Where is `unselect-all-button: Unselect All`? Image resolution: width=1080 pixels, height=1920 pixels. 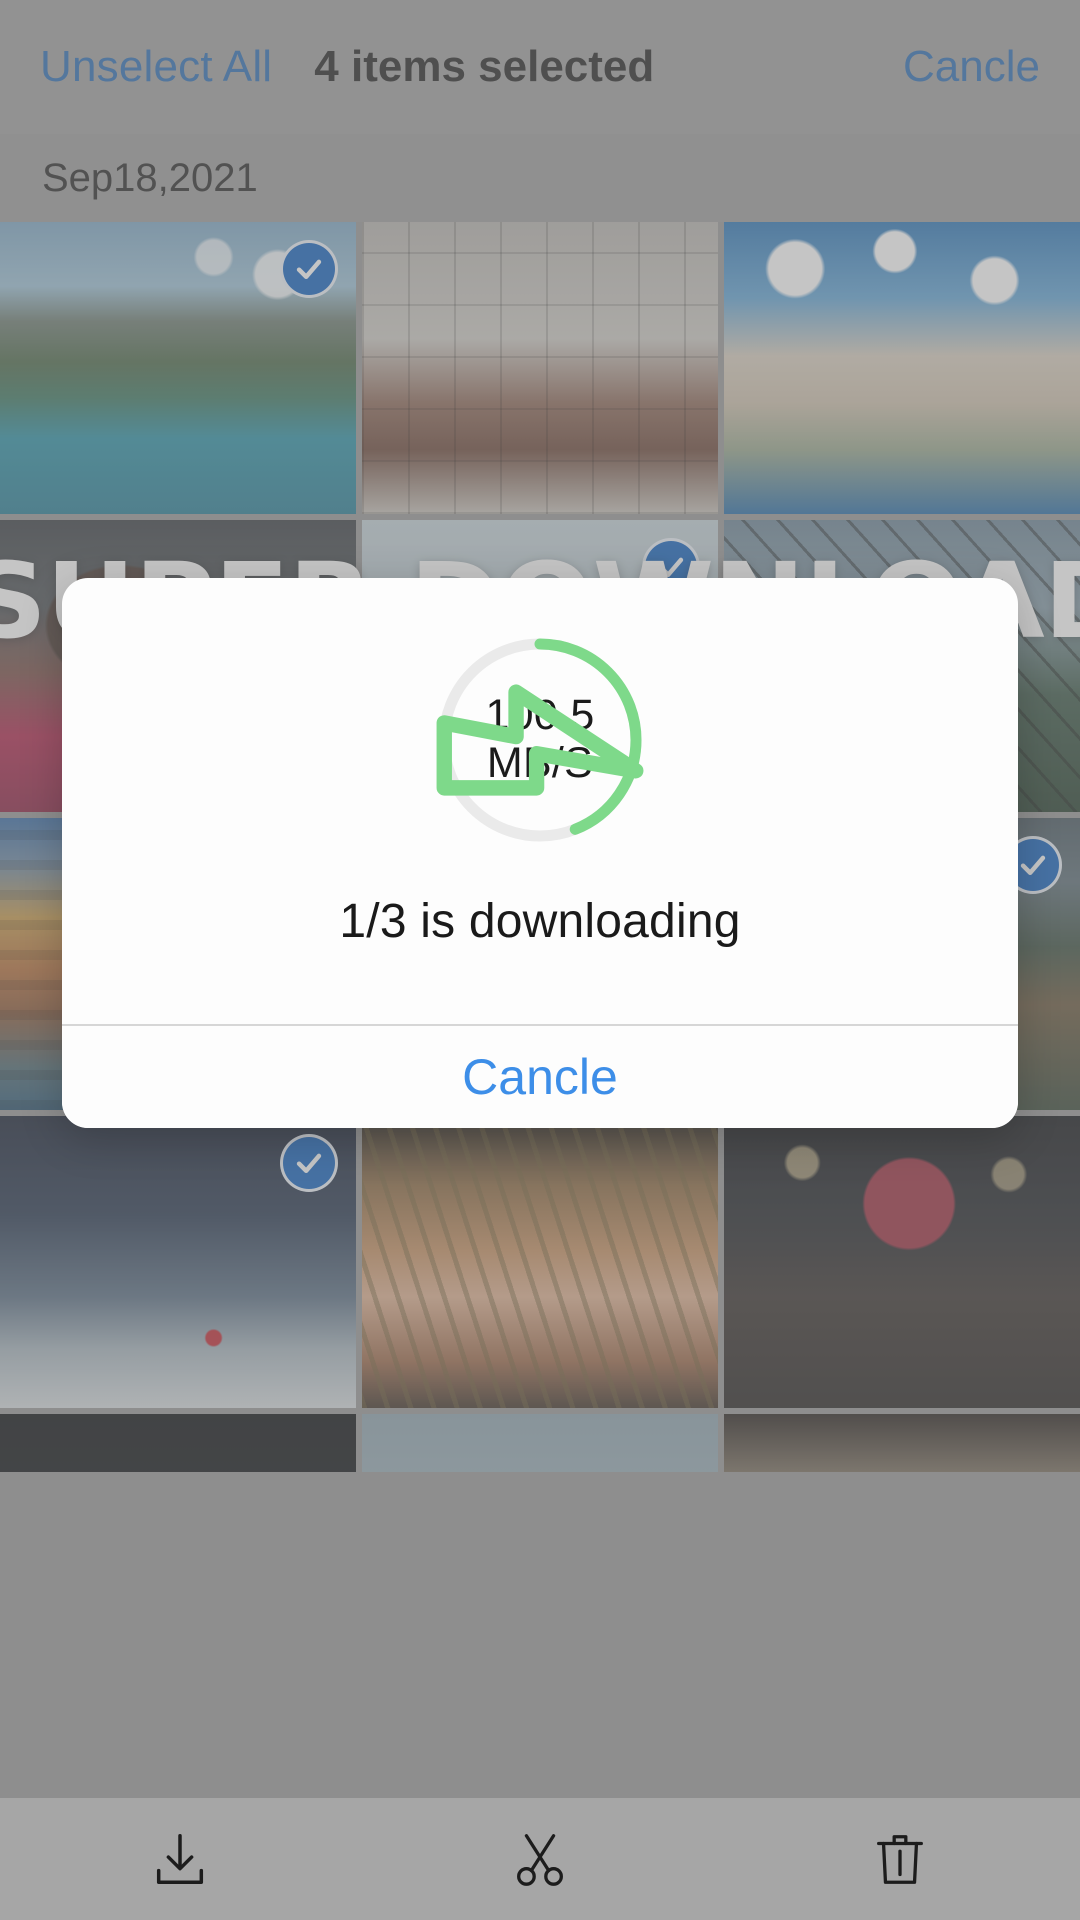 unselect-all-button: Unselect All is located at coordinates (156, 67).